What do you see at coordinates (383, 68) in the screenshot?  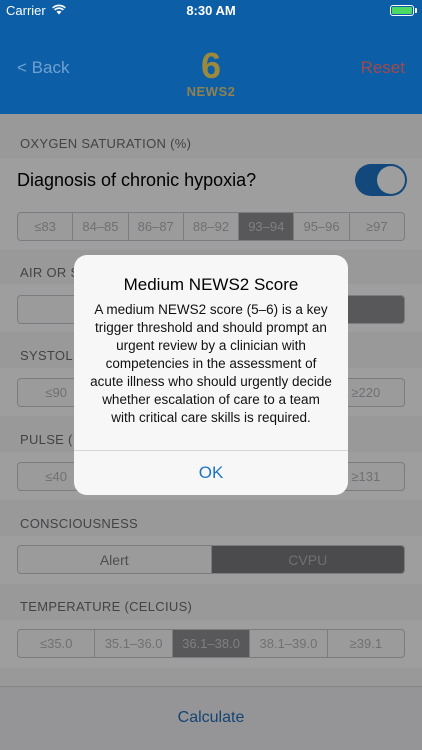 I see `reset-button: Reset` at bounding box center [383, 68].